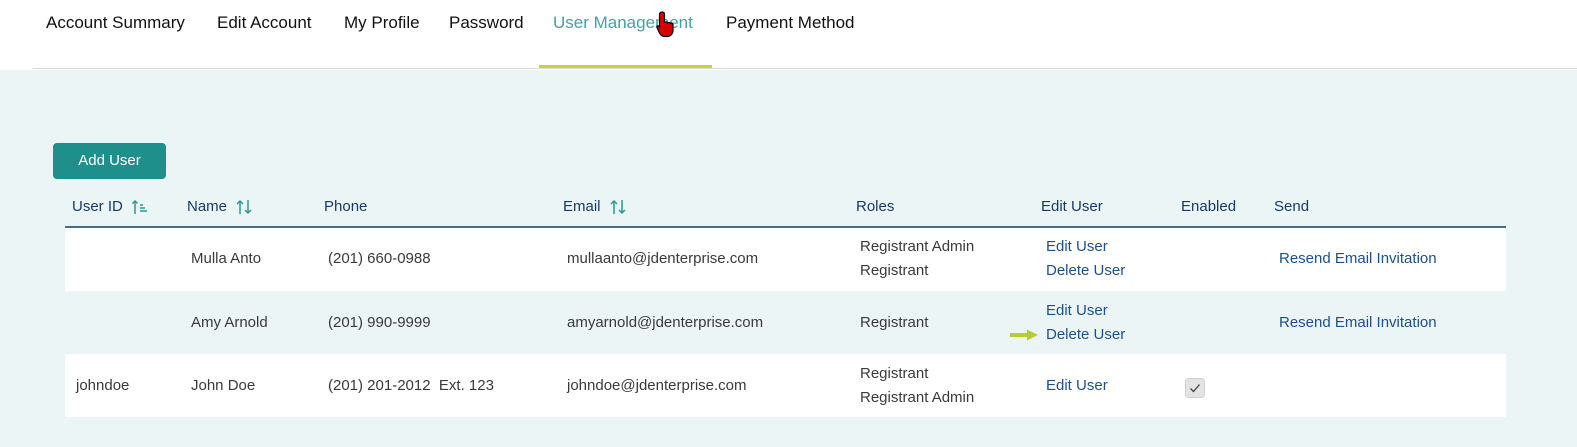  Describe the element at coordinates (97, 206) in the screenshot. I see `column-header-label: User ID` at that location.